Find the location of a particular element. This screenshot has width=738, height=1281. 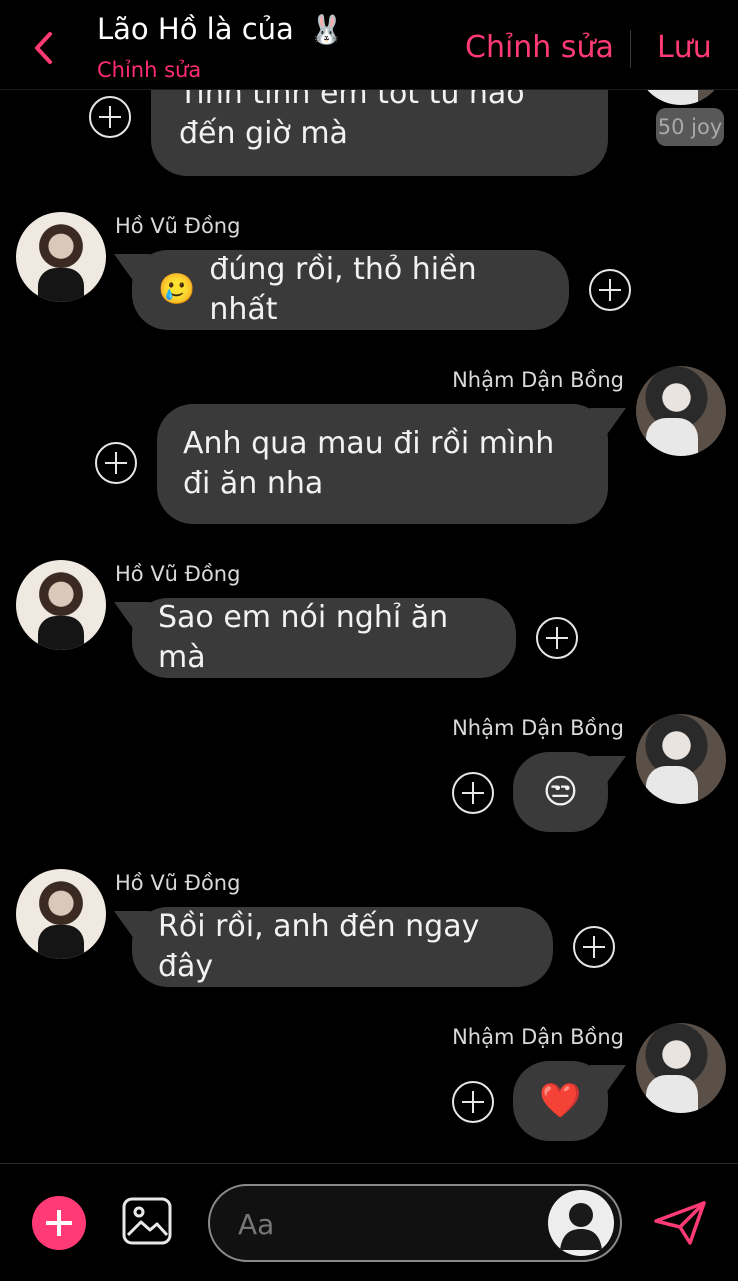

send-button is located at coordinates (680, 1223).